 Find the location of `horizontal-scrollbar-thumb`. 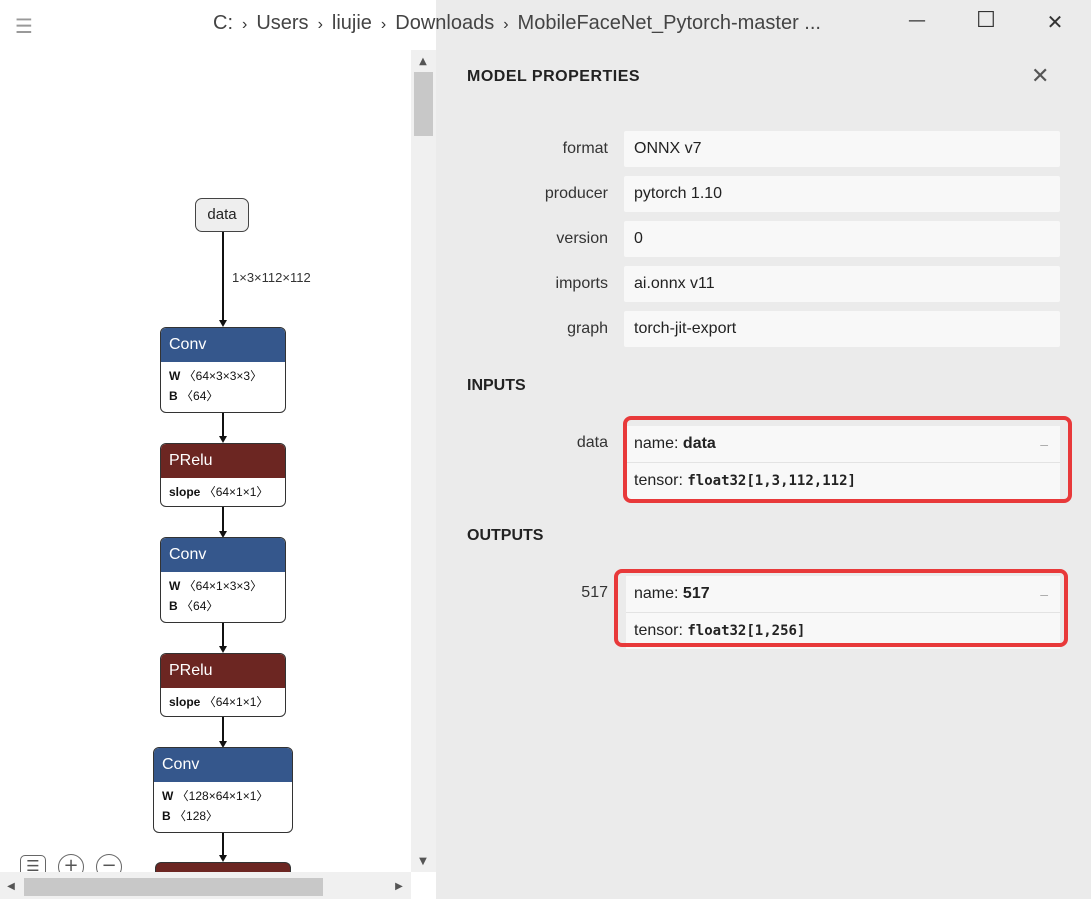

horizontal-scrollbar-thumb is located at coordinates (173, 887).